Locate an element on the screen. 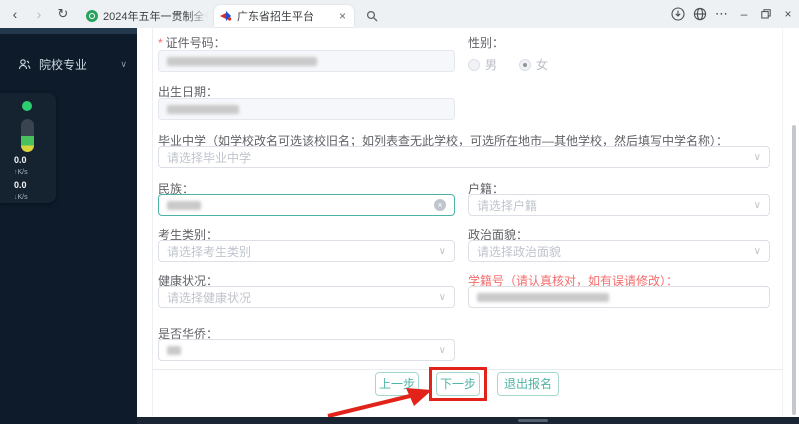  horizontal-scrollbar-thumb is located at coordinates (533, 420).